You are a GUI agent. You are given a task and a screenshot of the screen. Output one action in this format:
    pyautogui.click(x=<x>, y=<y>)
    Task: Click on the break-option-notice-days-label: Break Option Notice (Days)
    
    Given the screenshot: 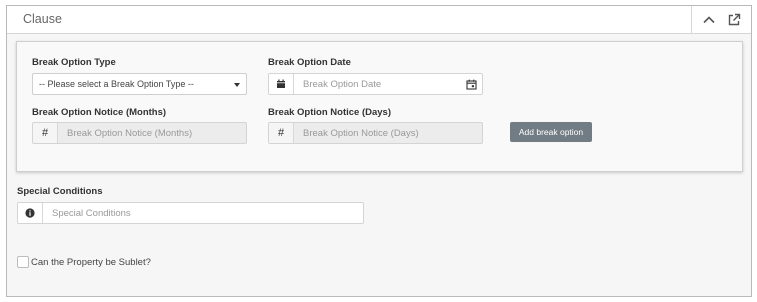 What is the action you would take?
    pyautogui.click(x=329, y=112)
    